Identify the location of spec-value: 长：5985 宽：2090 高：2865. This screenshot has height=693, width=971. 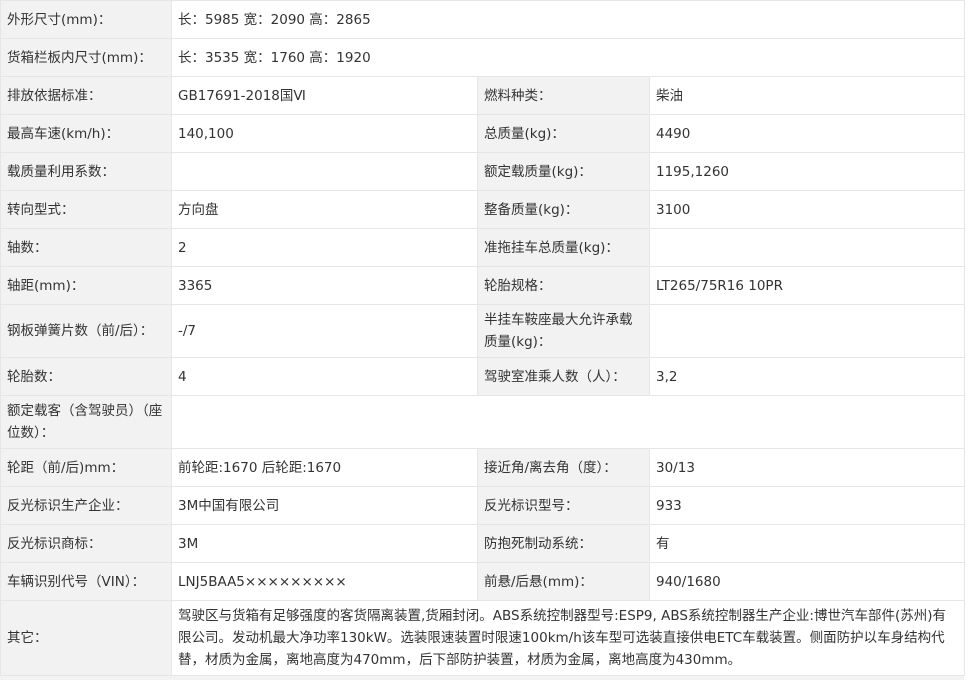
(568, 19).